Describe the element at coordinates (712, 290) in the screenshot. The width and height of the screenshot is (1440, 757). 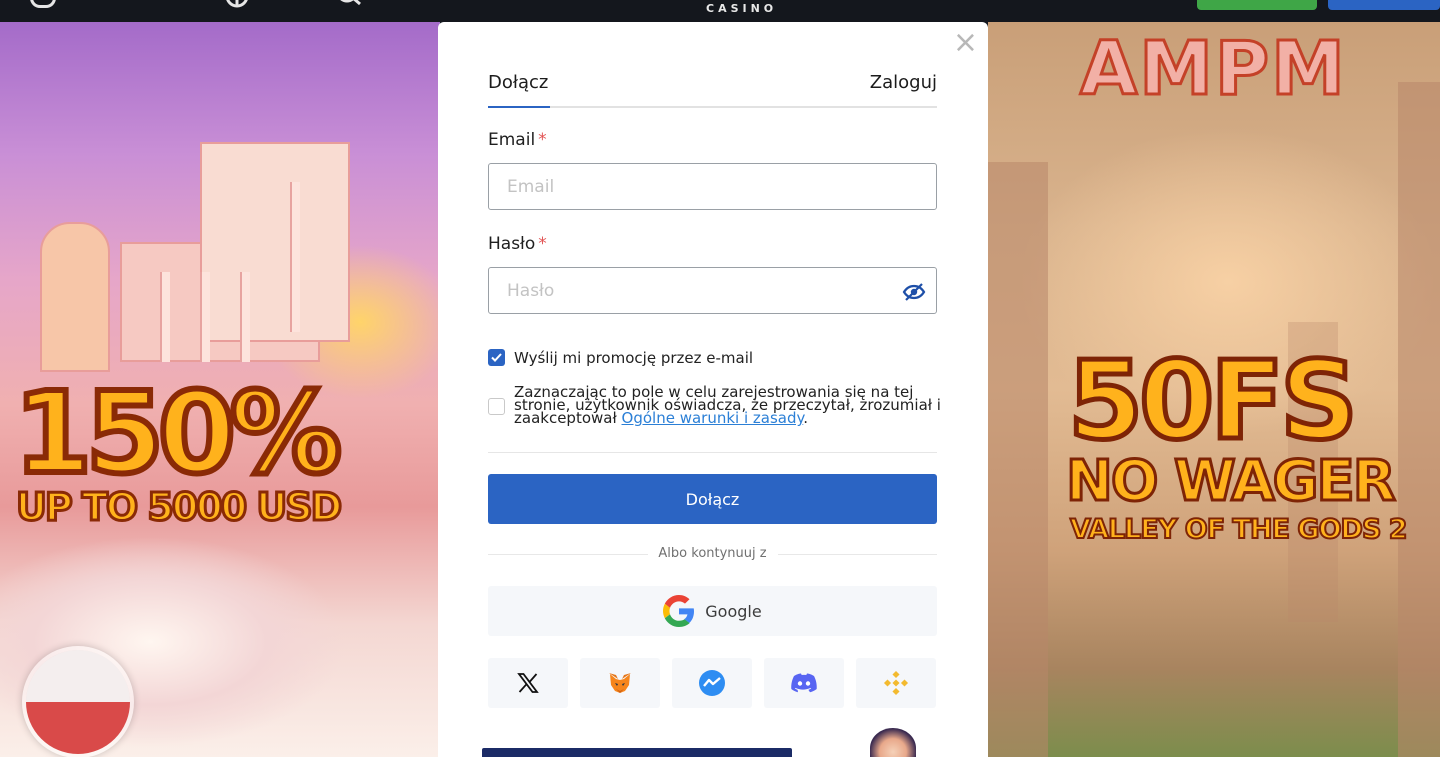
I see `password-field` at that location.